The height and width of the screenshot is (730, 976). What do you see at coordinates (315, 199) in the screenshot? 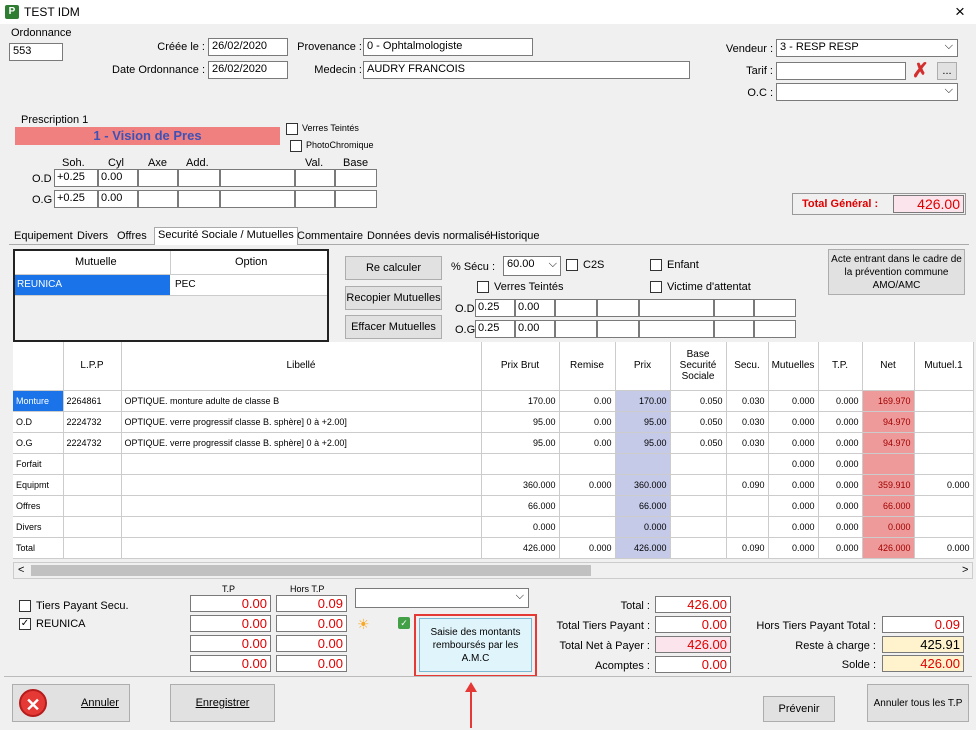
I see `og-val` at bounding box center [315, 199].